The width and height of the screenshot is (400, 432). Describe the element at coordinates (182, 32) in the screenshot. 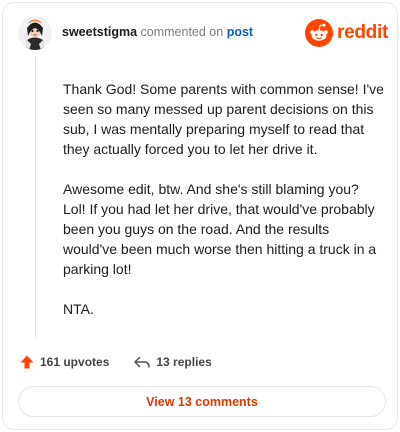

I see `meta-verb: commented on` at that location.